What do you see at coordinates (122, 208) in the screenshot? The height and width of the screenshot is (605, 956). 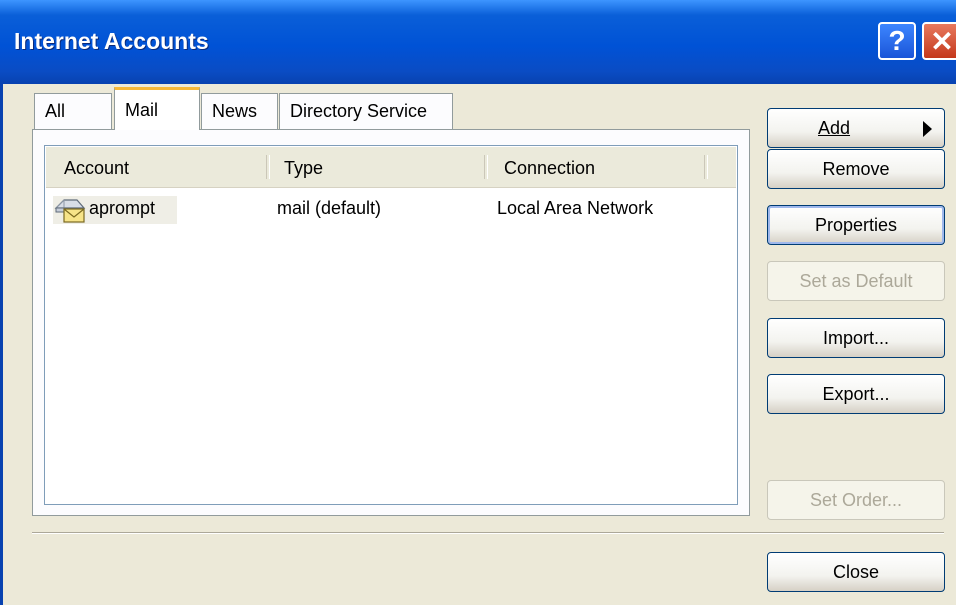 I see `account-name: aprompt` at bounding box center [122, 208].